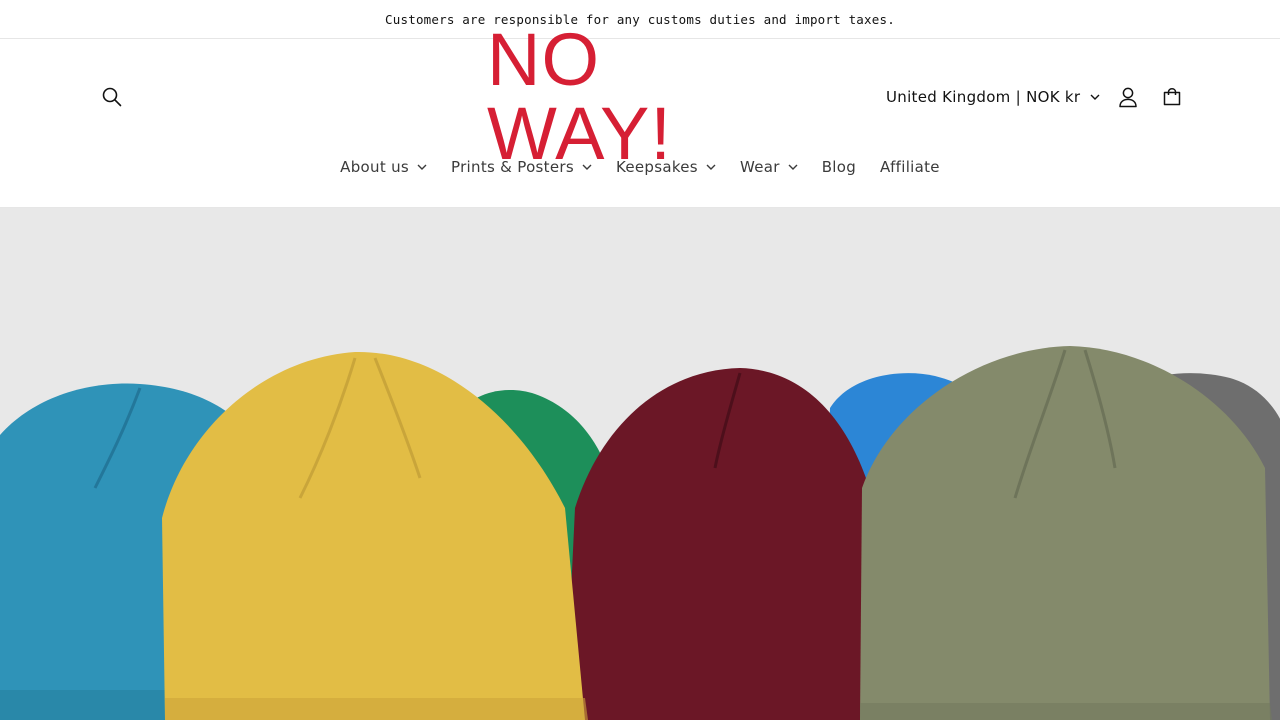 This screenshot has width=1280, height=720. Describe the element at coordinates (759, 167) in the screenshot. I see `nav-item-label: Wear` at that location.